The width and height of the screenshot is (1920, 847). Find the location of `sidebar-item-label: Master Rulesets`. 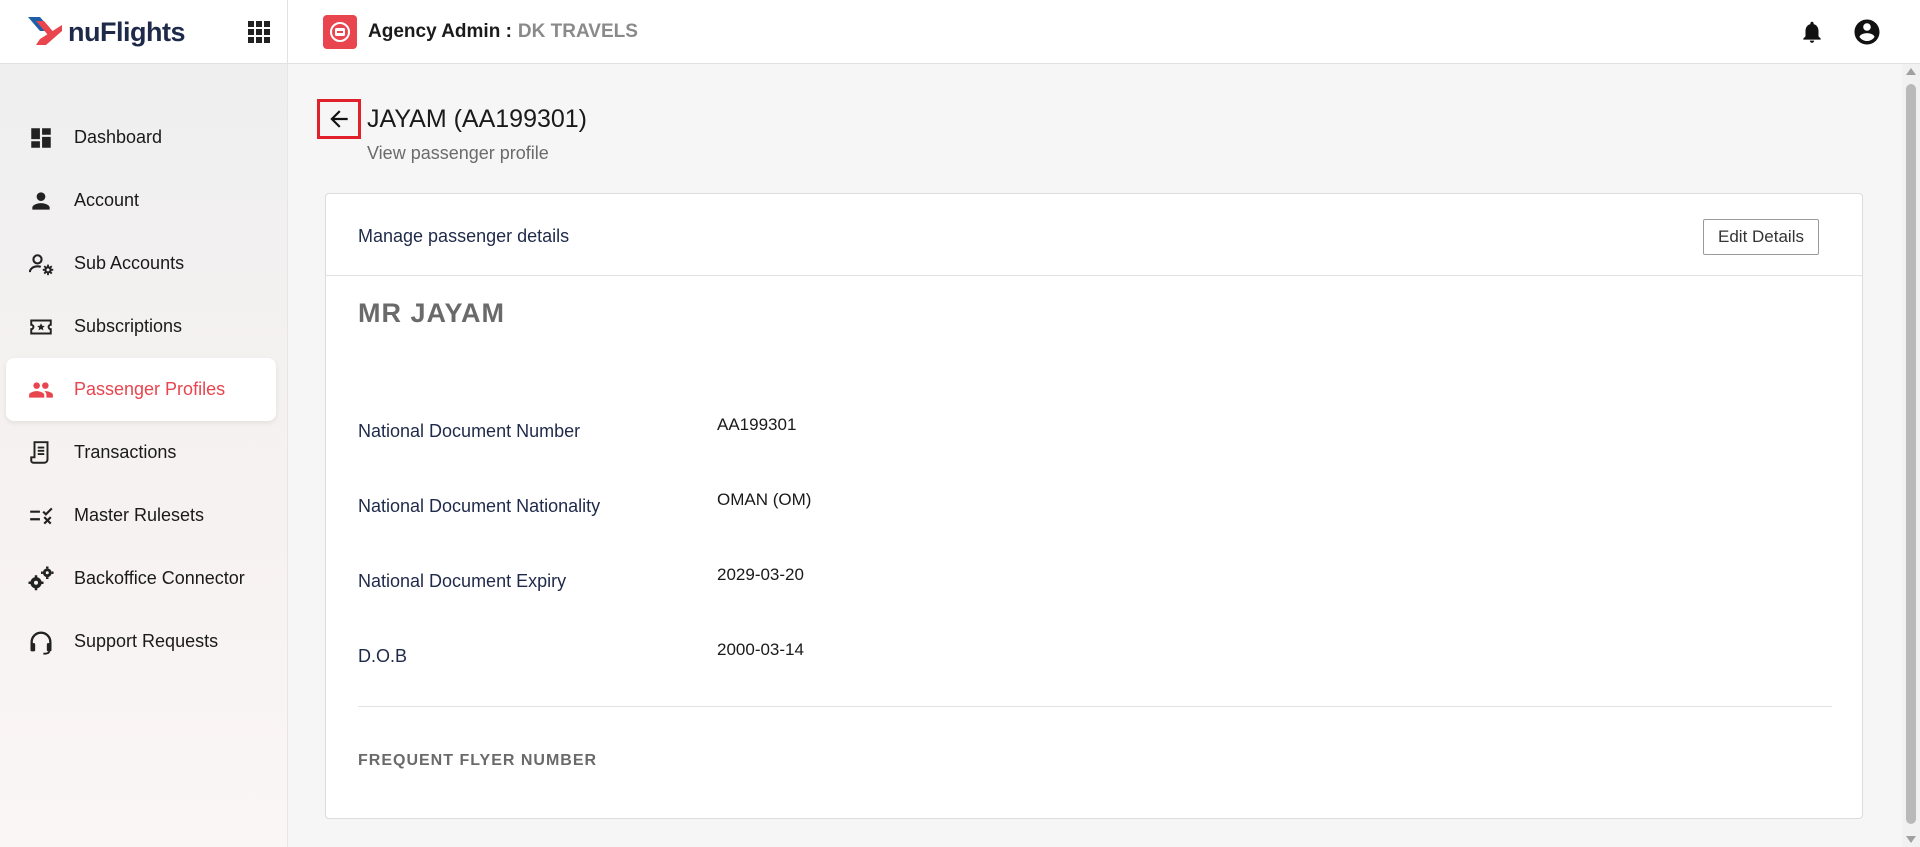

sidebar-item-label: Master Rulesets is located at coordinates (139, 515).